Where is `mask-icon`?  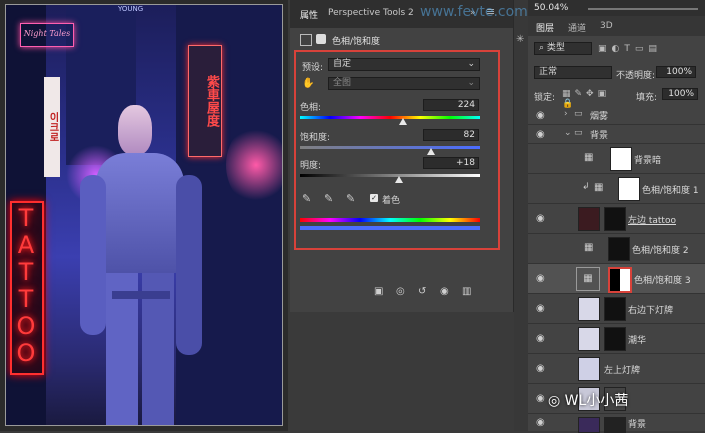
mask-icon is located at coordinates (321, 39).